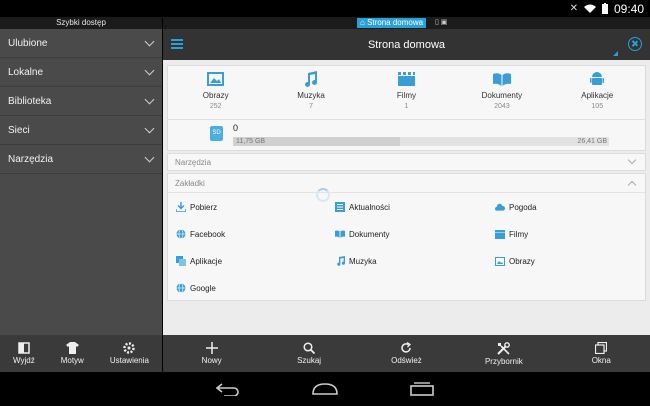 The height and width of the screenshot is (406, 650). I want to click on home-icon, so click(325, 389).